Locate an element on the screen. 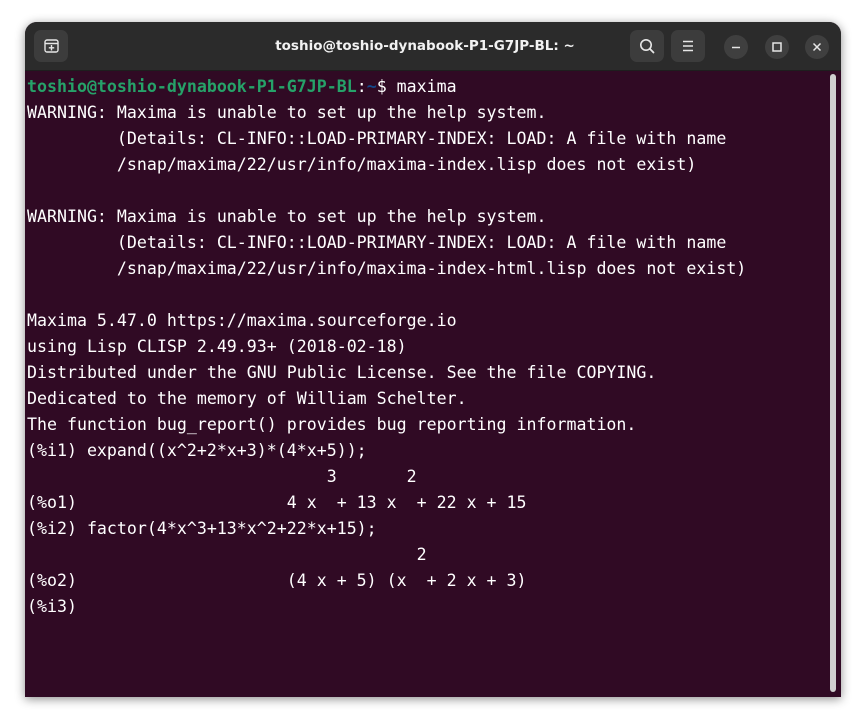 This screenshot has height=725, width=866. window-title: toshio@toshio-dynabook-P1-G7JP-BL: ~ is located at coordinates (425, 46).